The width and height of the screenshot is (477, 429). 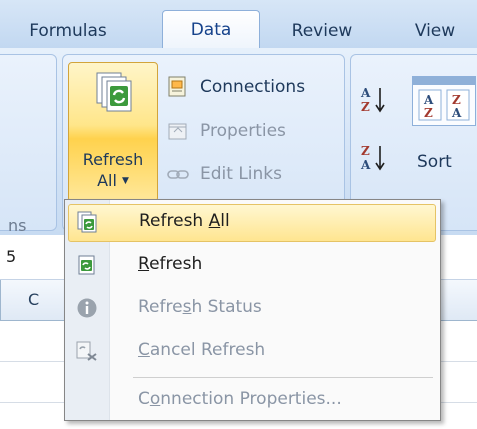 What do you see at coordinates (435, 31) in the screenshot?
I see `tab-view: View` at bounding box center [435, 31].